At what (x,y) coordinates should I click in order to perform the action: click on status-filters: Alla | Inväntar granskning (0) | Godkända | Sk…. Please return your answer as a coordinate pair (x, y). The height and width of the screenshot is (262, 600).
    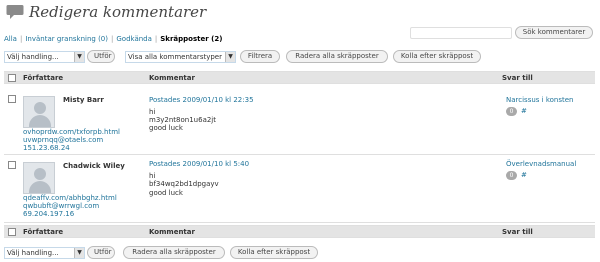
    Looking at the image, I should click on (113, 39).